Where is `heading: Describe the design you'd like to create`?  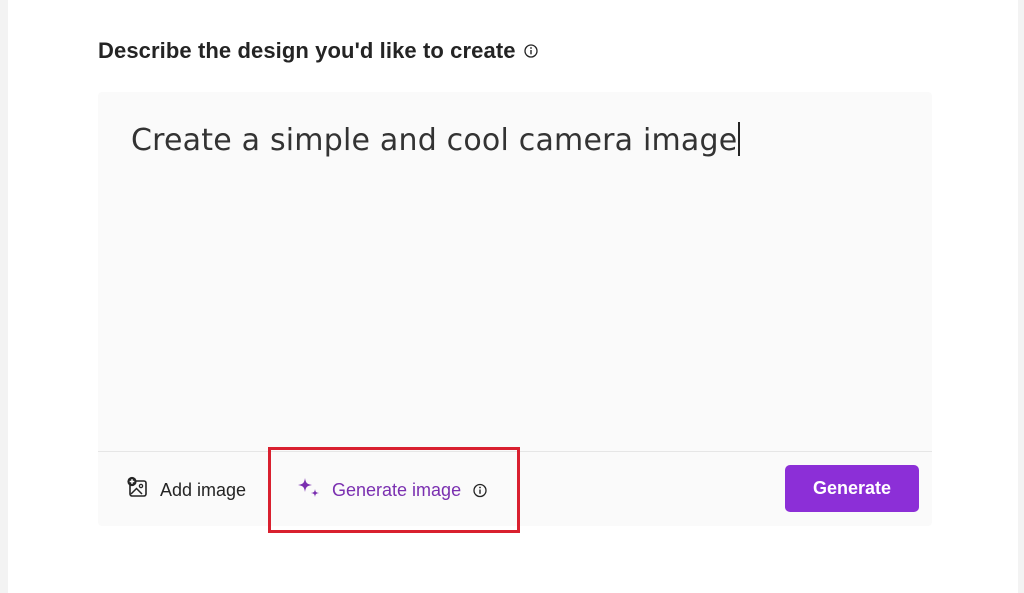 heading: Describe the design you'd like to create is located at coordinates (318, 51).